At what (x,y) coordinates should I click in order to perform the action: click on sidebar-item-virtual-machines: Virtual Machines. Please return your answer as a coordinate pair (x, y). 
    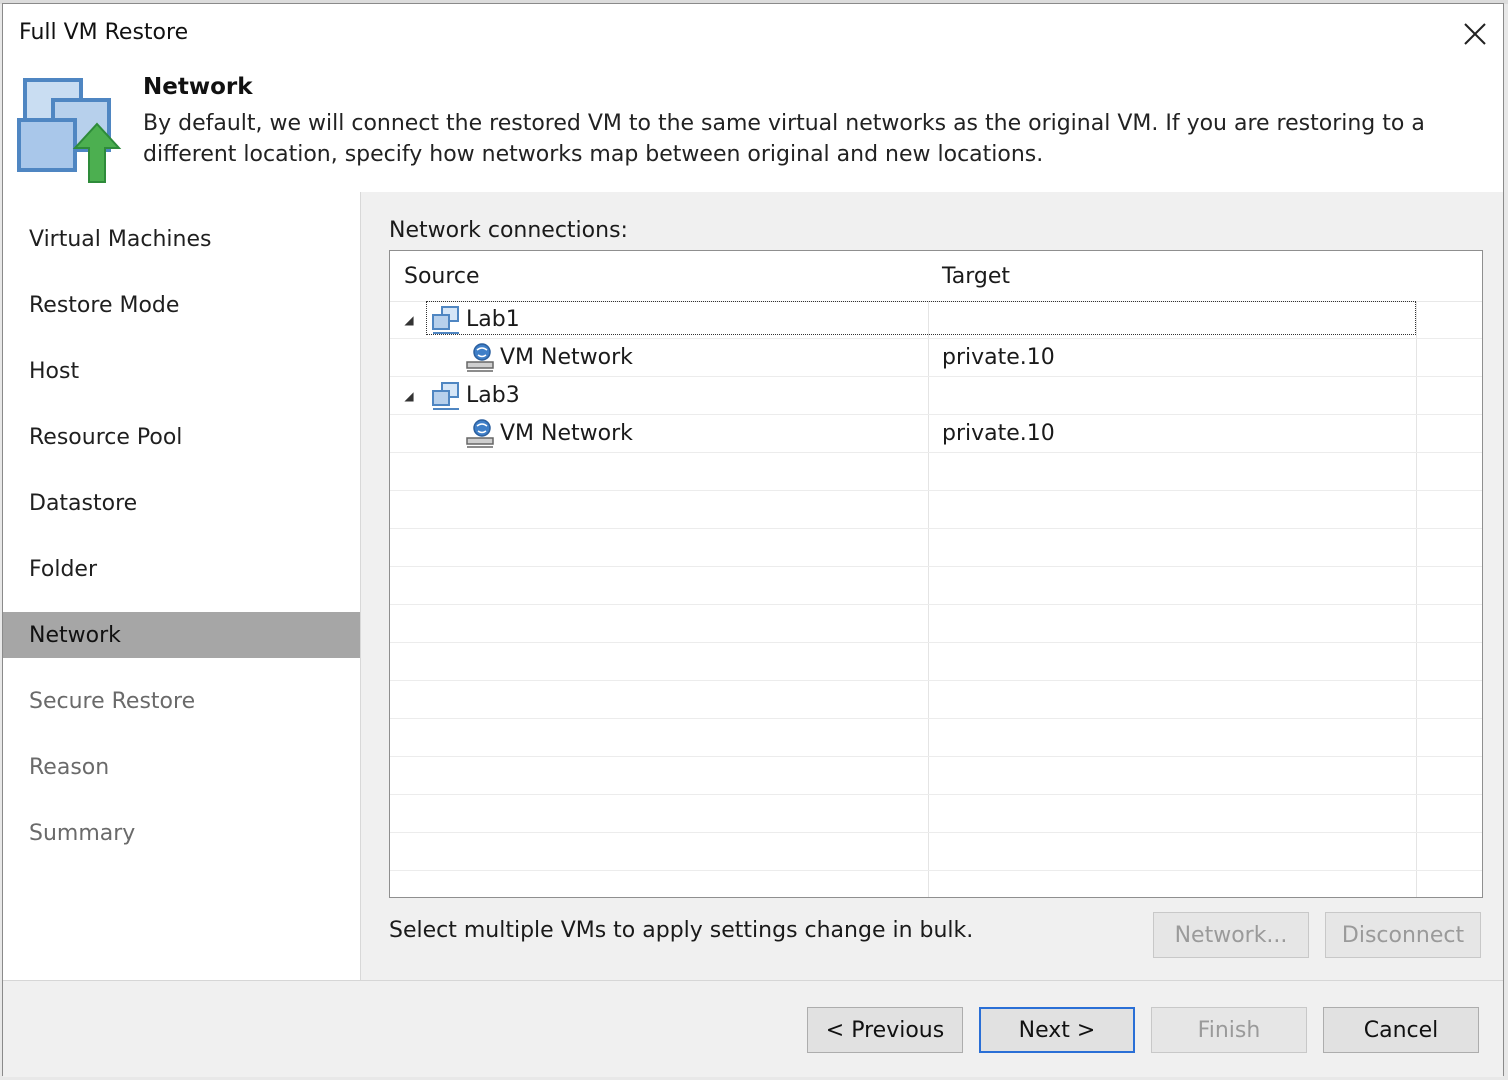
    Looking at the image, I should click on (181, 239).